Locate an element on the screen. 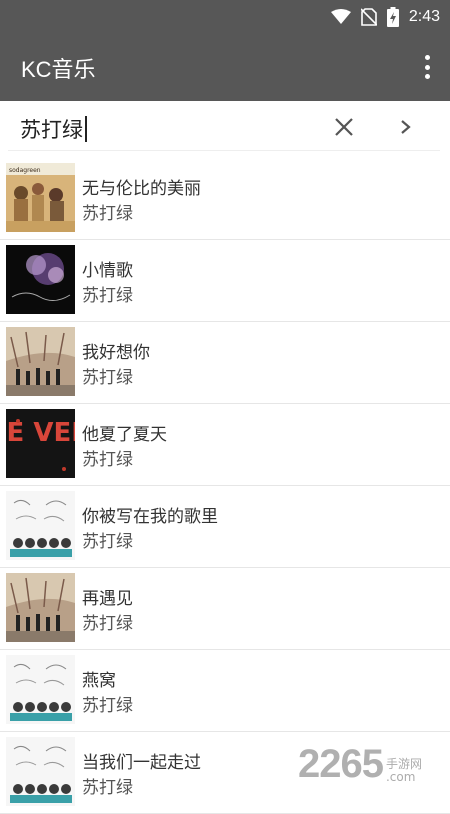 This screenshot has width=450, height=814. song-title: 再遇见 is located at coordinates (107, 599).